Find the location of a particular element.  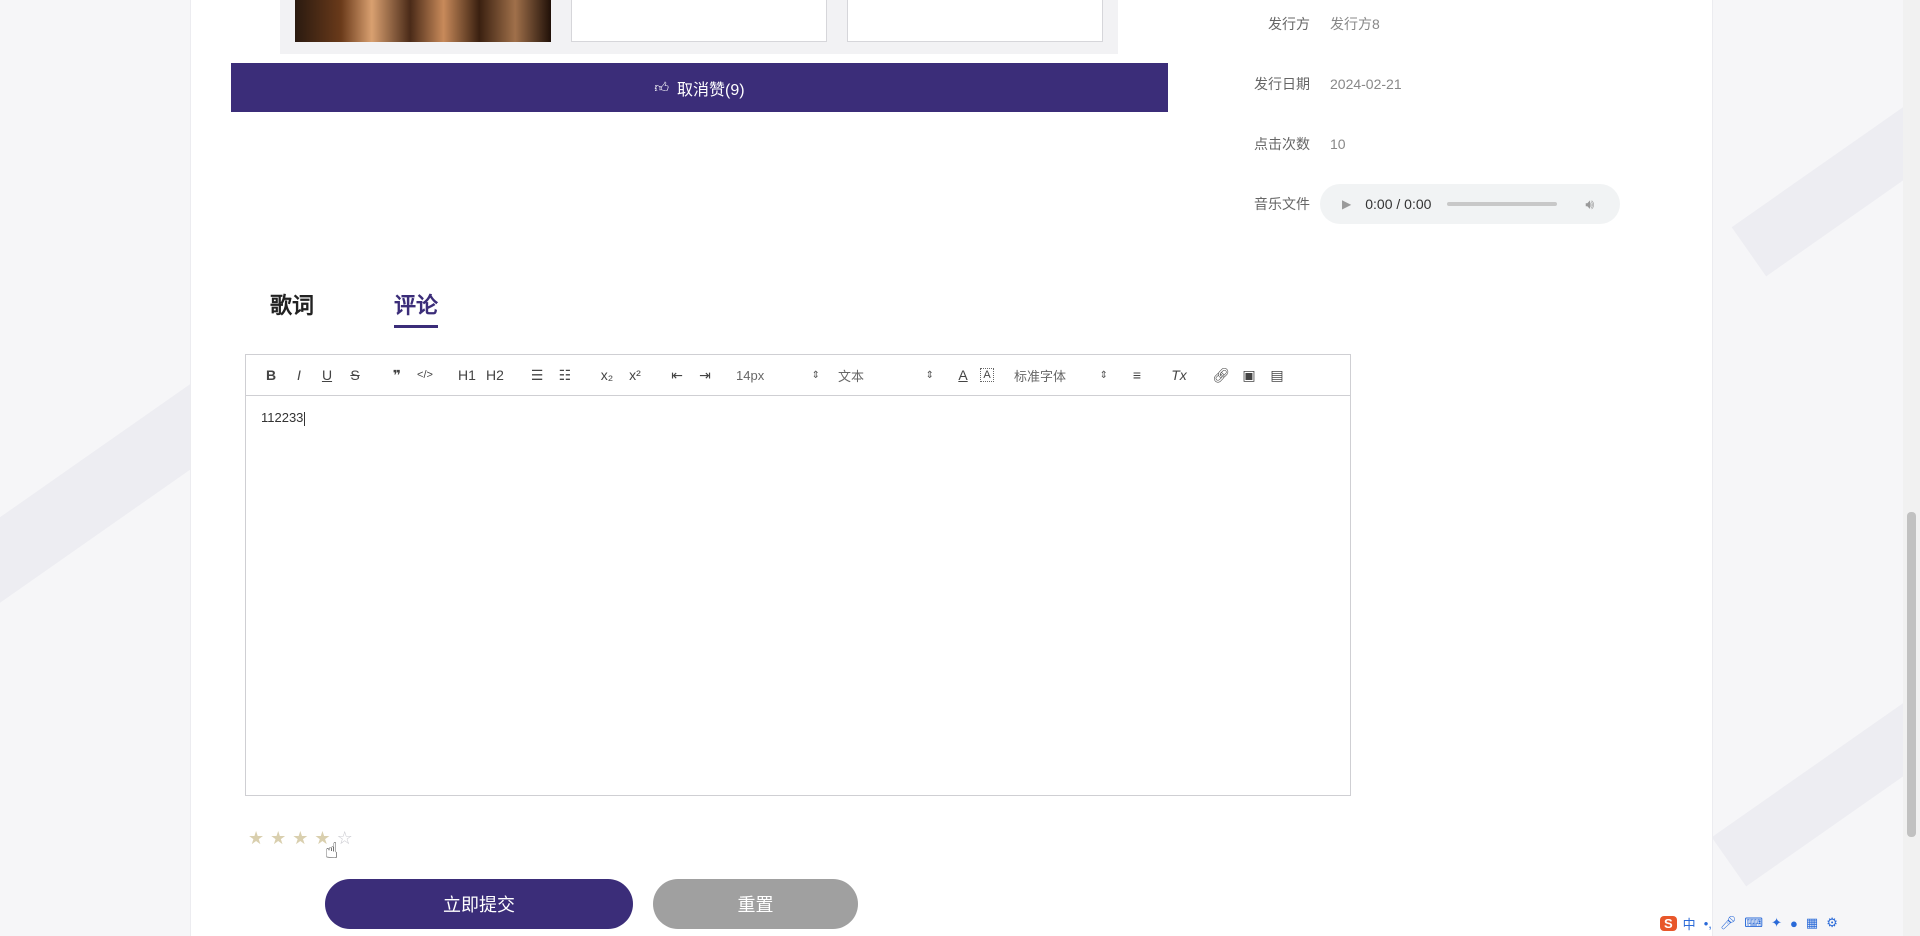

block-type-value: 文本 is located at coordinates (851, 376).